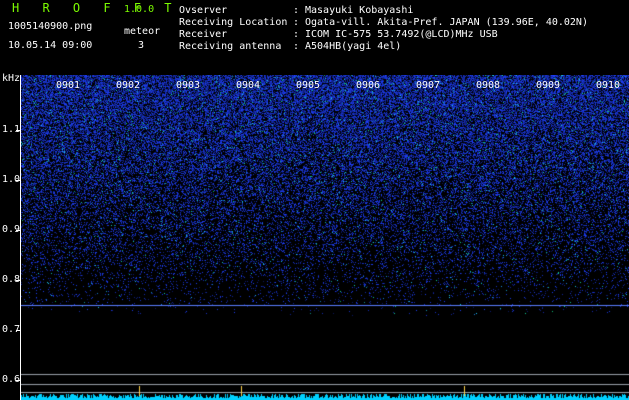  I want to click on meteor-count: 3, so click(141, 45).